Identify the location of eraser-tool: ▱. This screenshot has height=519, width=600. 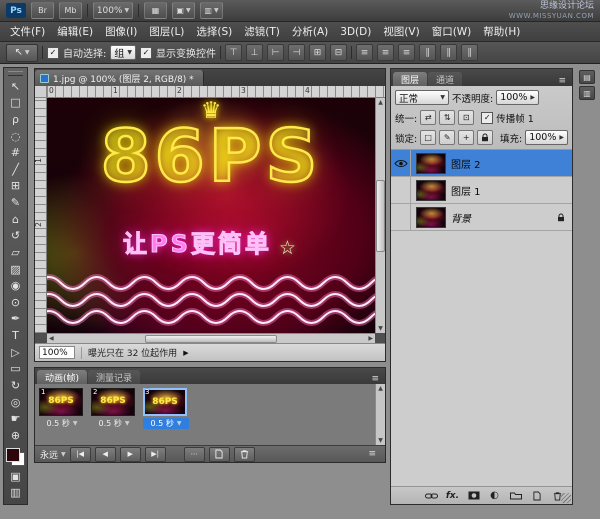
(15, 252).